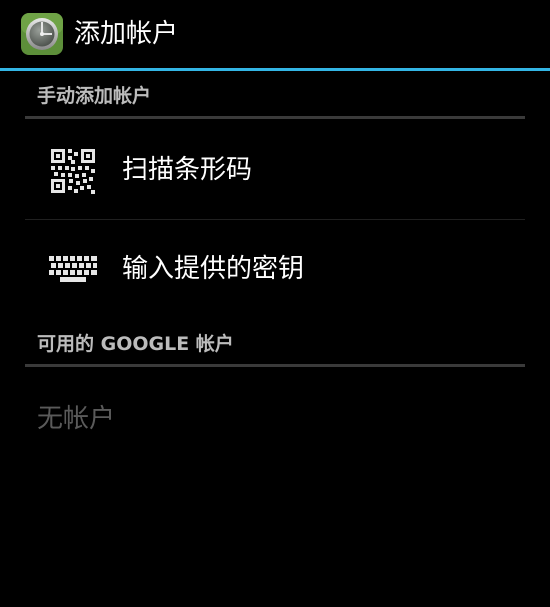 This screenshot has height=607, width=550. I want to click on section-divider-manual, so click(275, 117).